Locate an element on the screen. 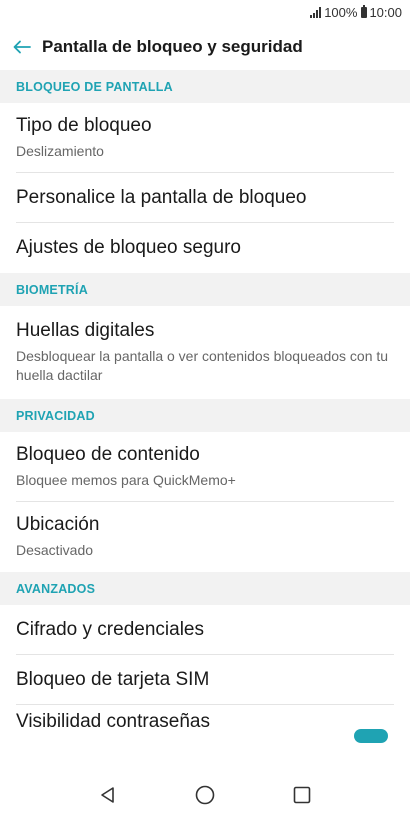 This screenshot has height=820, width=410. nav-back-icon is located at coordinates (108, 795).